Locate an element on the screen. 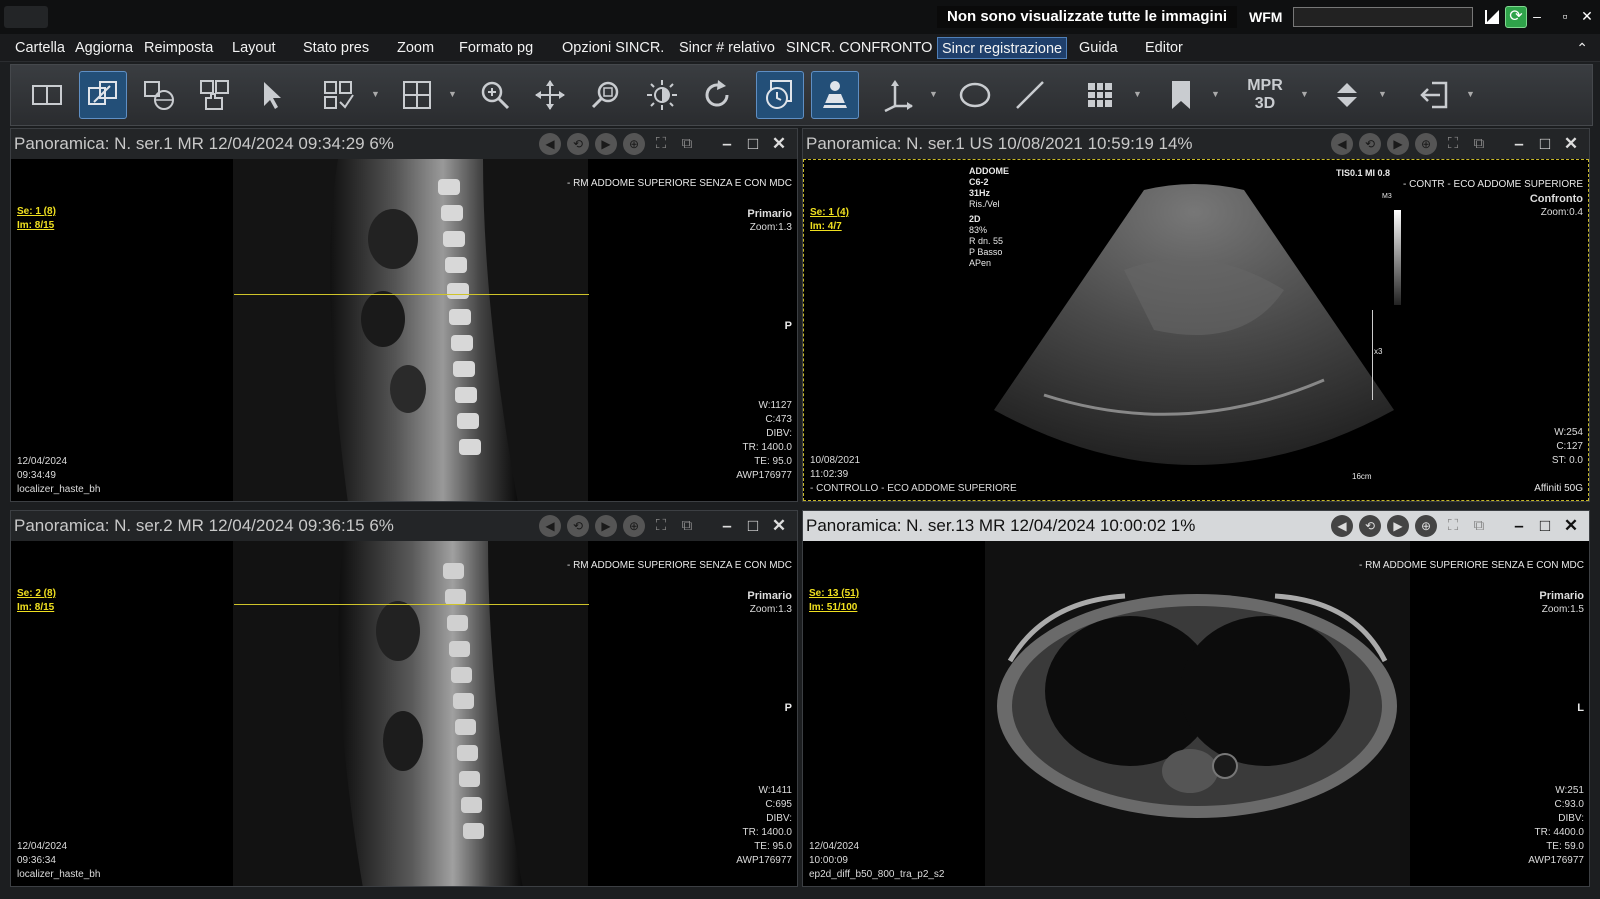 The width and height of the screenshot is (1600, 899). menu-sincr-relativo: Sincr # relativo is located at coordinates (727, 48).